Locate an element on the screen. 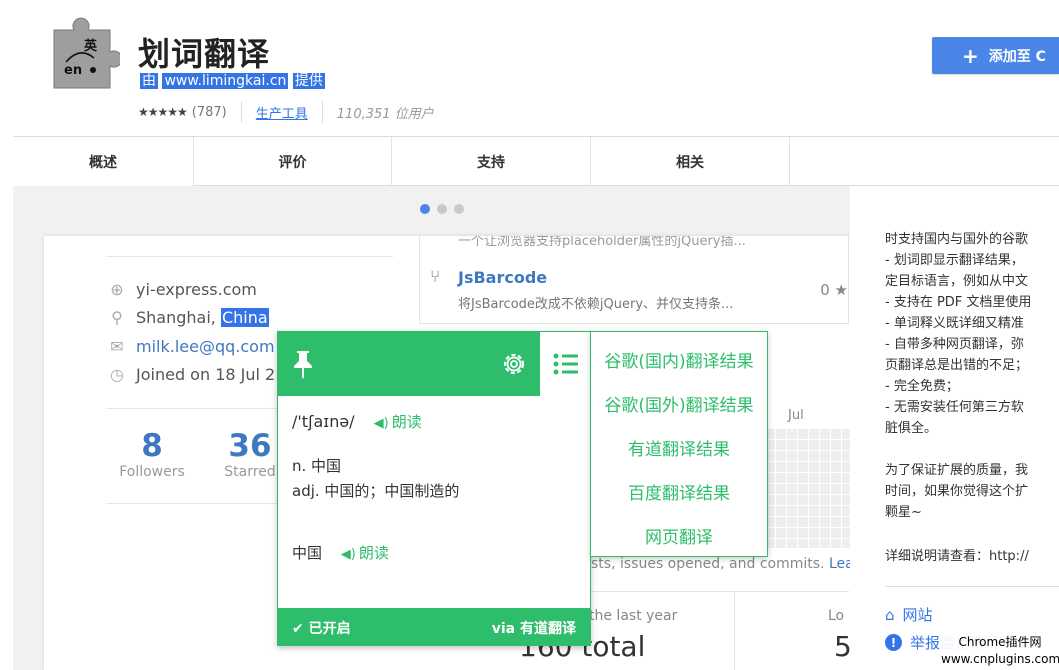  description-line: - 划词即显示翻译结果， is located at coordinates (954, 260).